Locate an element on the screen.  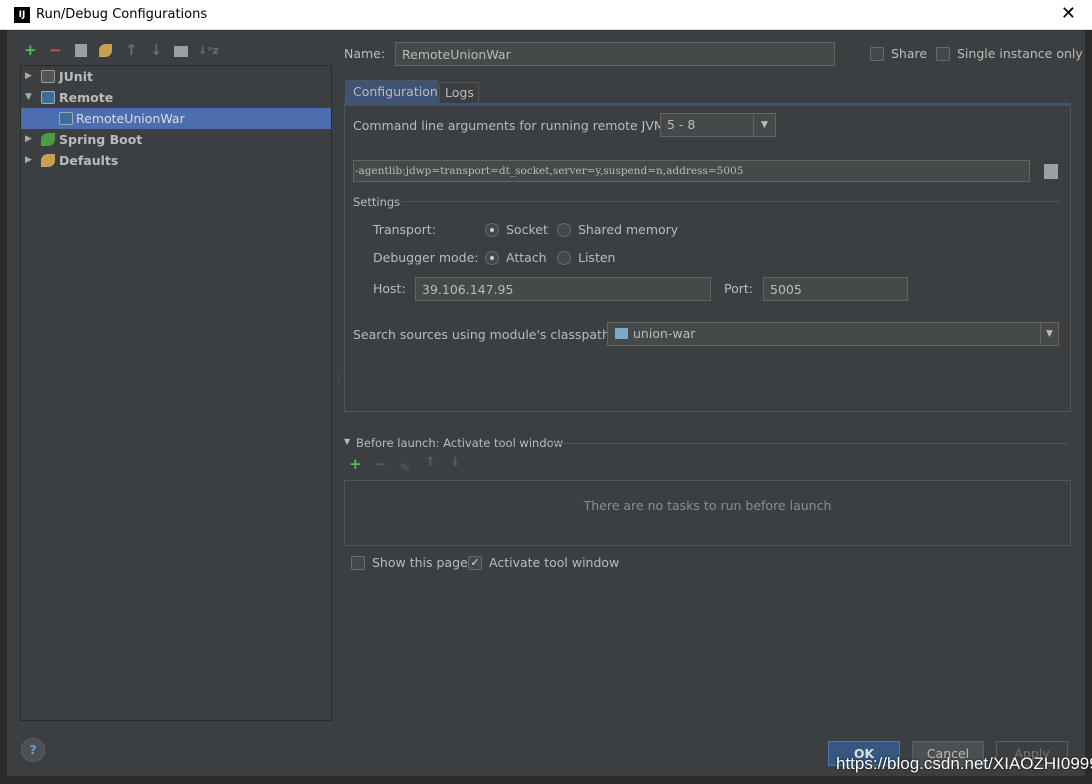
app-icon: IJ is located at coordinates (22, 15).